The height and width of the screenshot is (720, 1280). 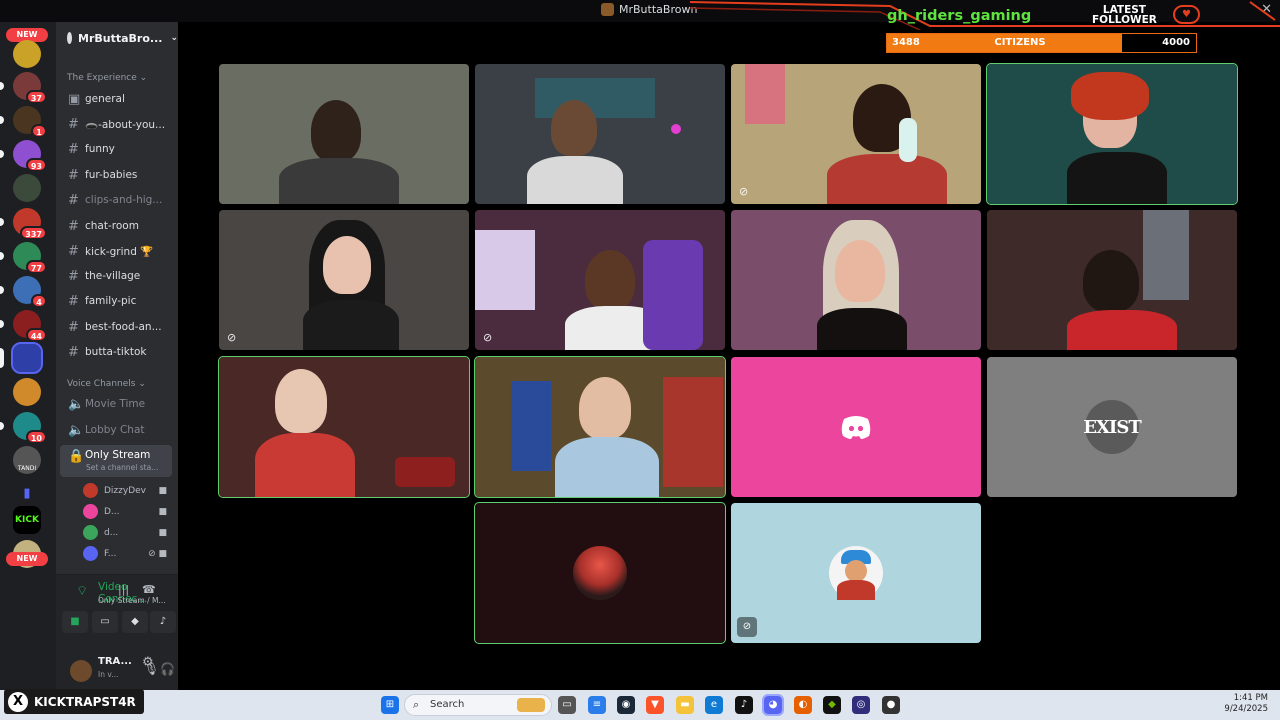 What do you see at coordinates (832, 705) in the screenshot?
I see `nvidia-icon: ◆` at bounding box center [832, 705].